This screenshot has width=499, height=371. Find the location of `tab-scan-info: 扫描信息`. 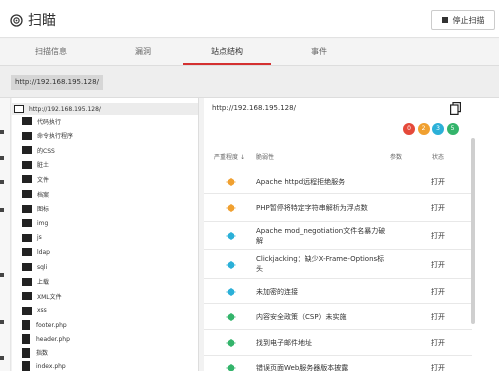

tab-scan-info: 扫描信息 is located at coordinates (51, 52).